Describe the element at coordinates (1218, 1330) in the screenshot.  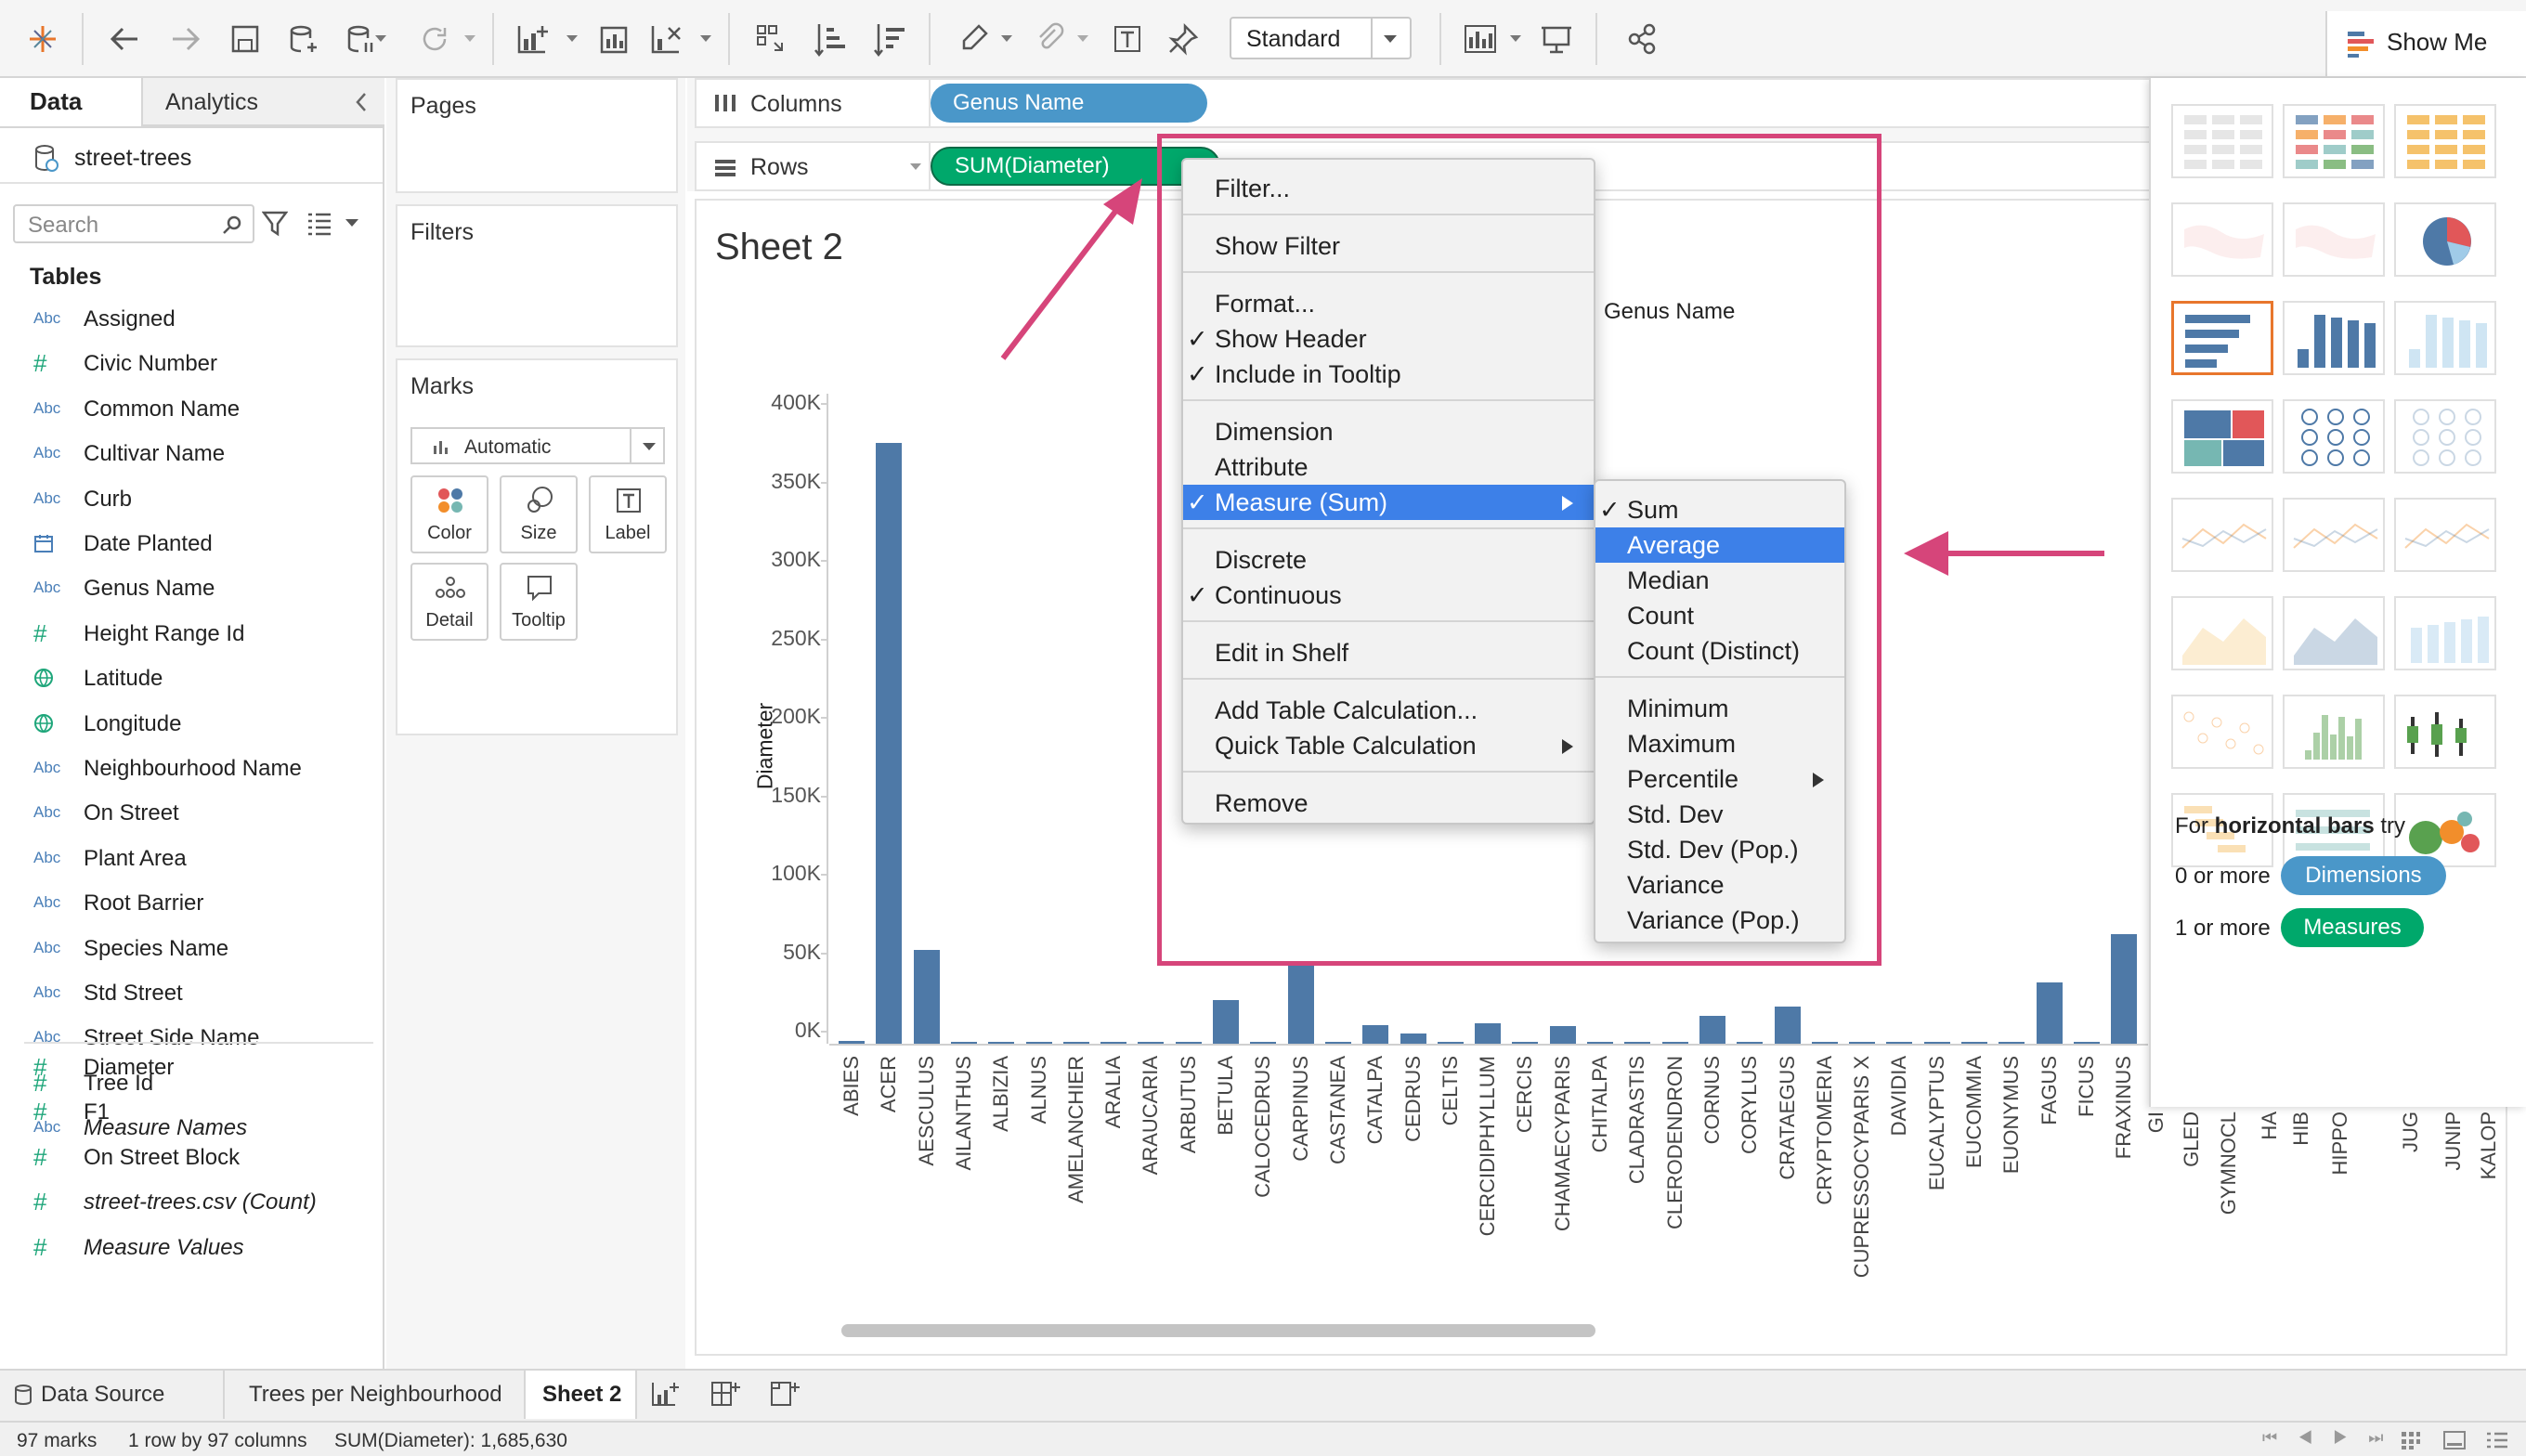
I see `horizontal-scrollbar` at that location.